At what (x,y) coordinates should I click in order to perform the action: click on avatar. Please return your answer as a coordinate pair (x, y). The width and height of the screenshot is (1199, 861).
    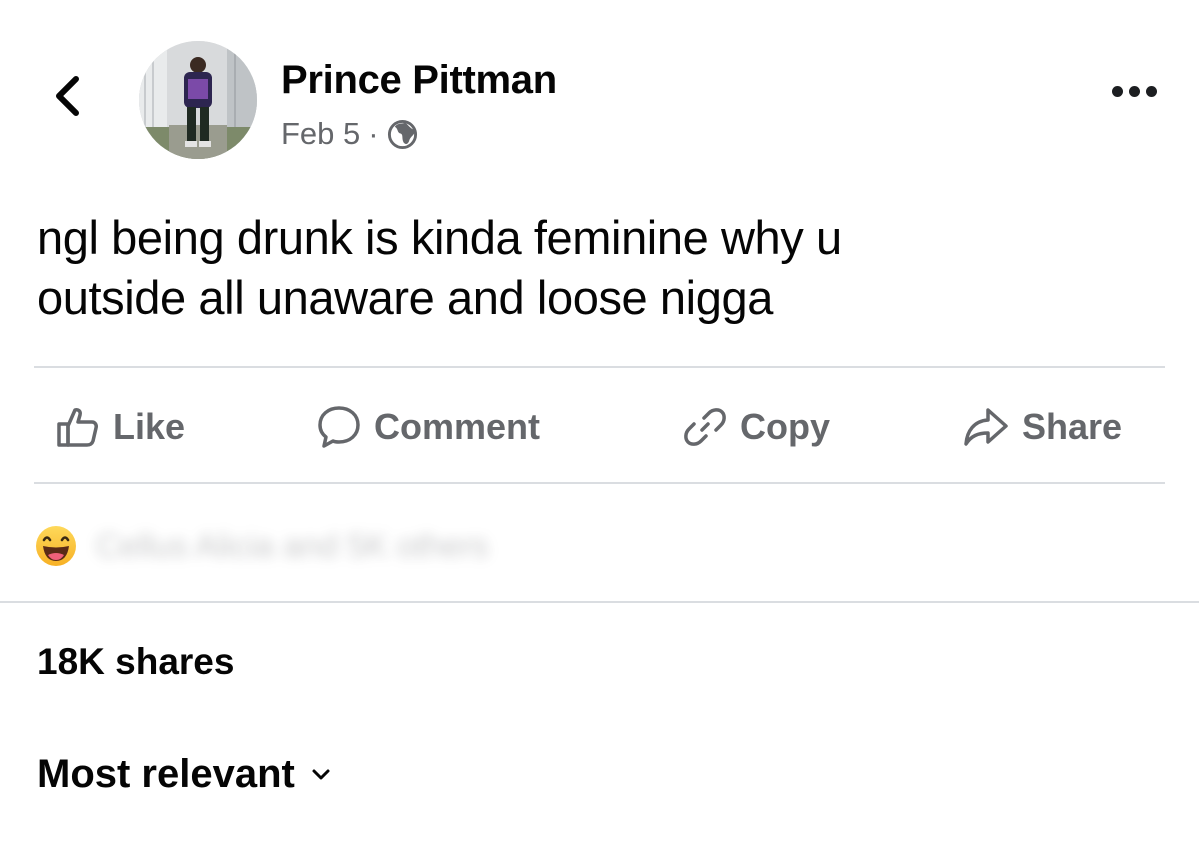
    Looking at the image, I should click on (198, 100).